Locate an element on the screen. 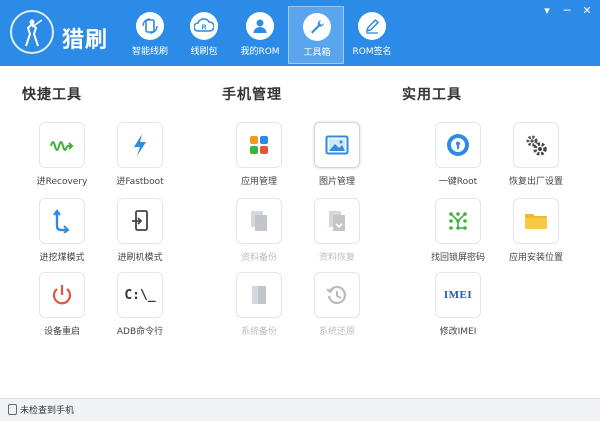 The height and width of the screenshot is (421, 600). tab-label: 线刷包 is located at coordinates (204, 52).